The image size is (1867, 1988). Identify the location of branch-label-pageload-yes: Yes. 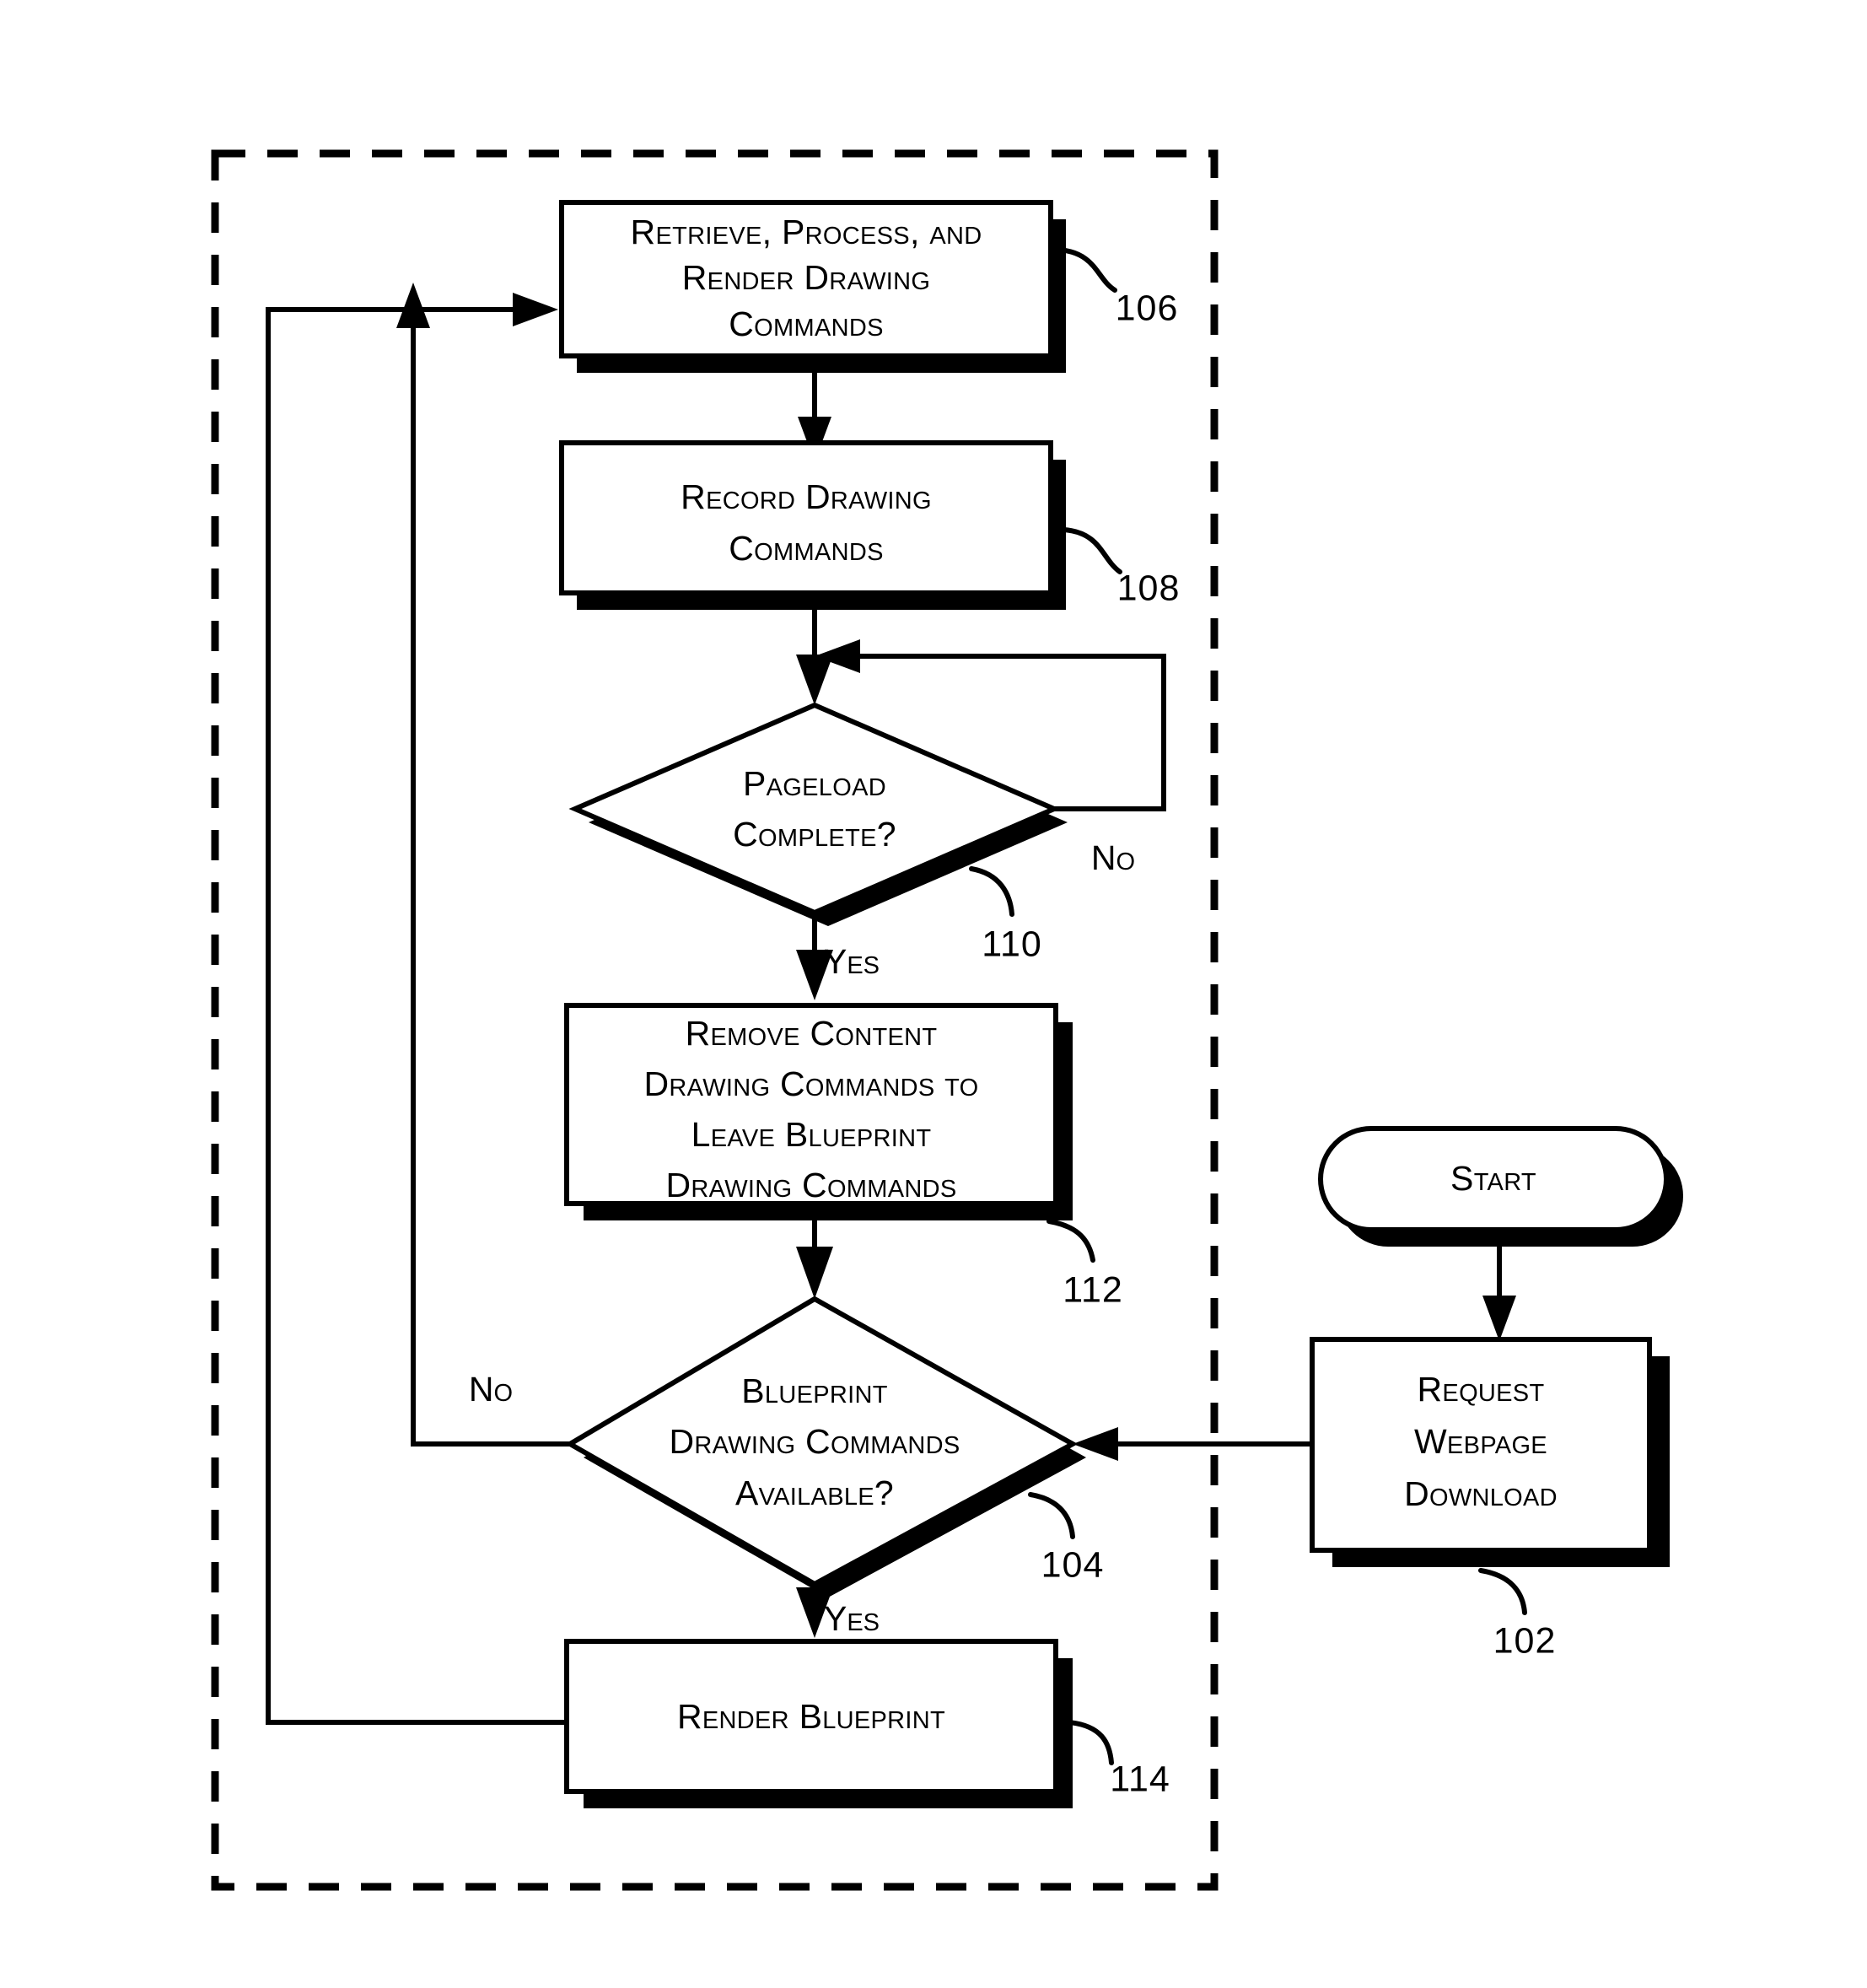
(852, 961).